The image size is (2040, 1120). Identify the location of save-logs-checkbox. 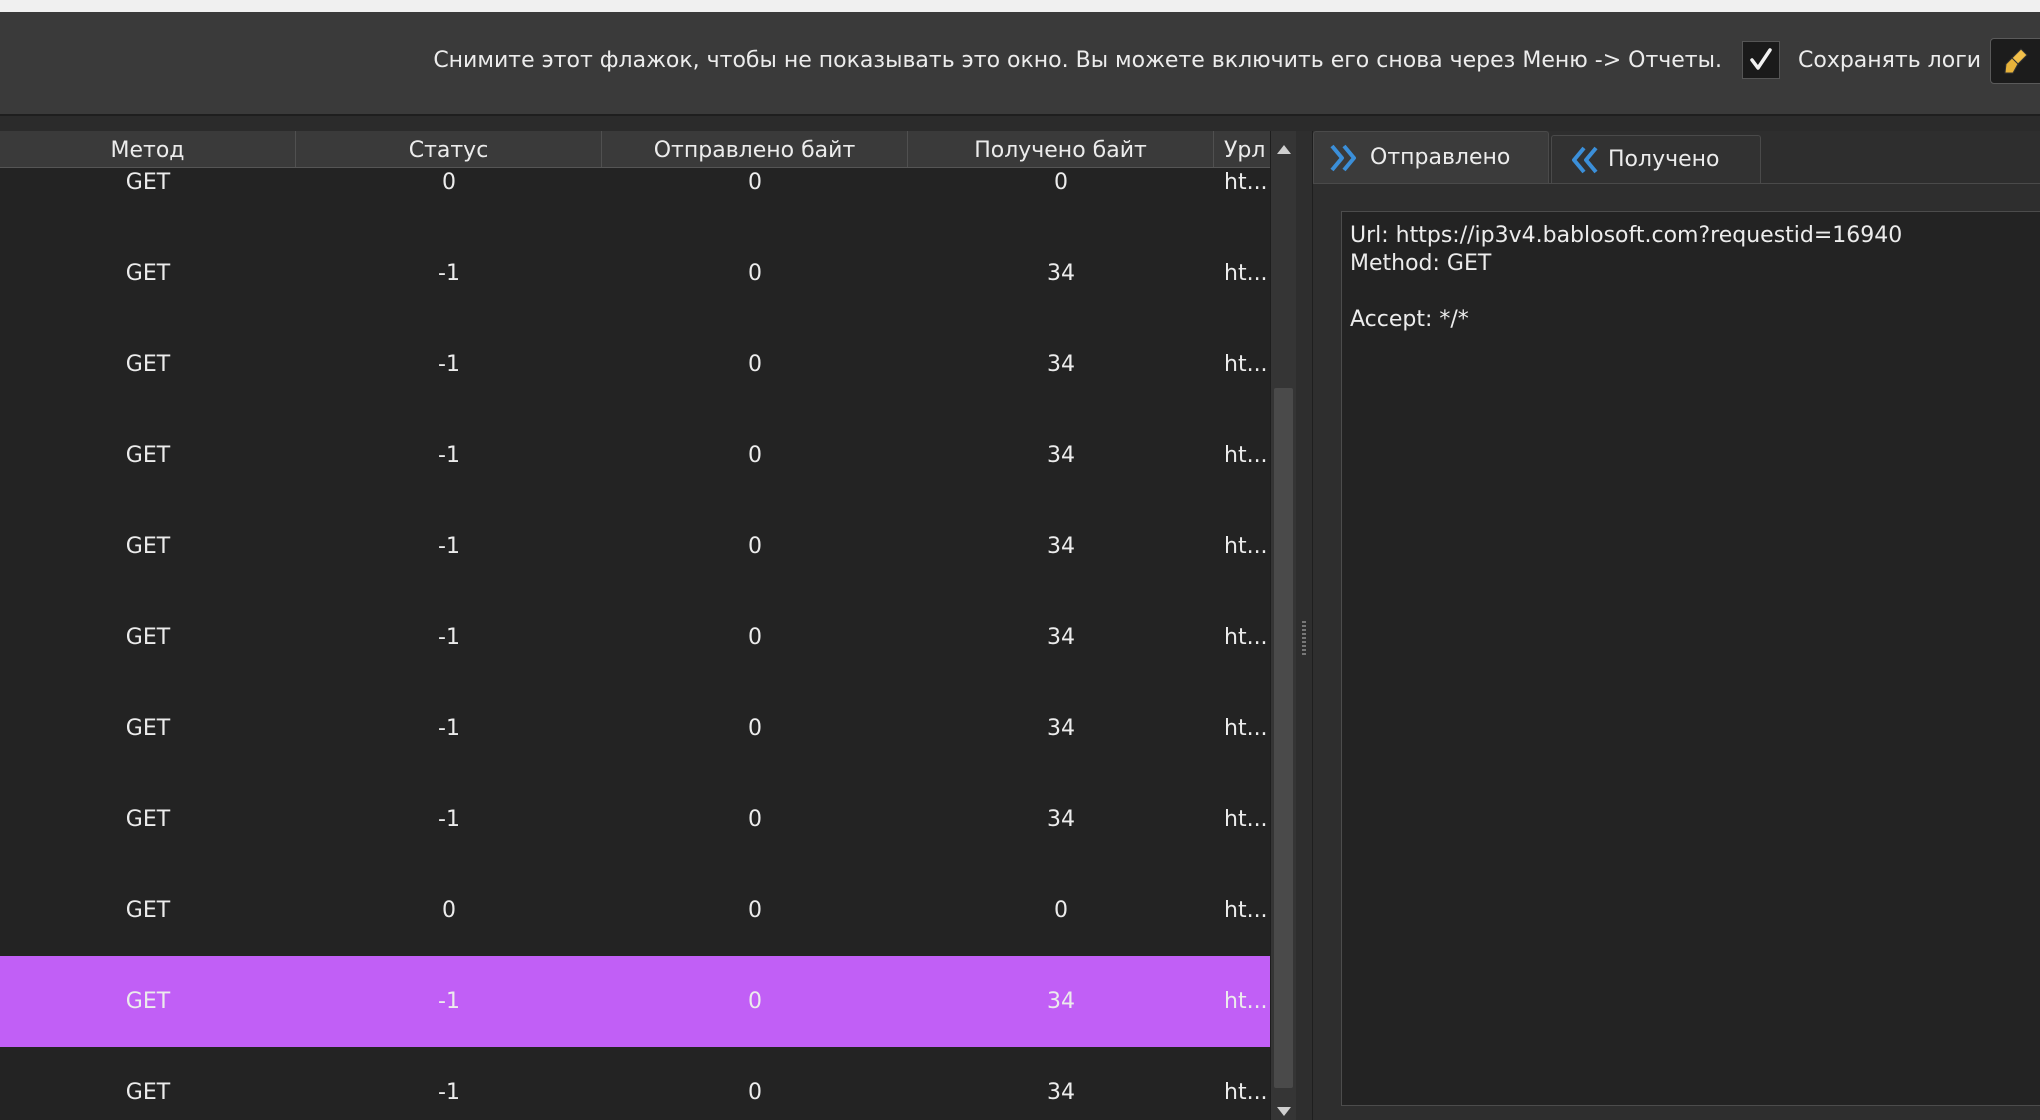
(1761, 60).